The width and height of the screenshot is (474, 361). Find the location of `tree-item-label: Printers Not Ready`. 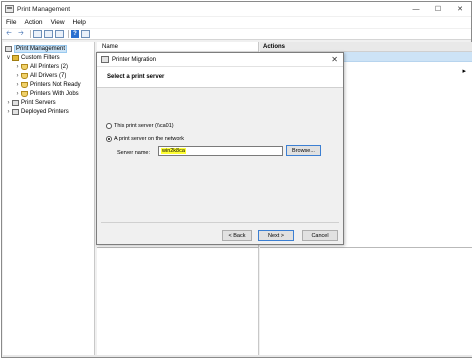

tree-item-label: Printers Not Ready is located at coordinates (55, 84).